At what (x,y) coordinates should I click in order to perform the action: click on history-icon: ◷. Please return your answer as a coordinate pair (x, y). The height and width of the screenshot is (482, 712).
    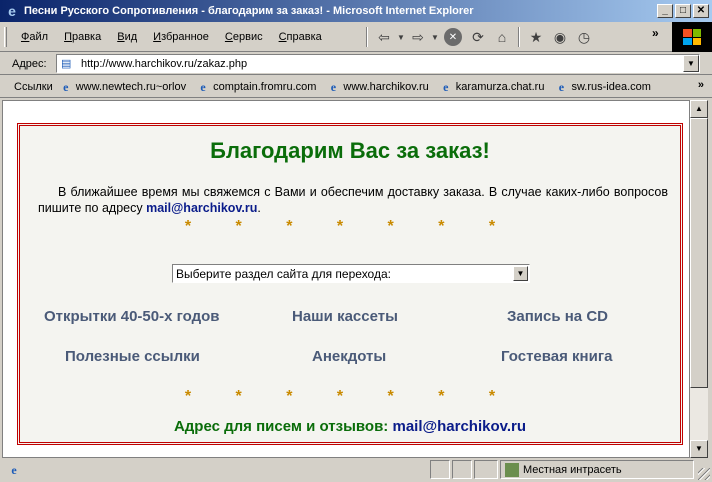
    Looking at the image, I should click on (584, 37).